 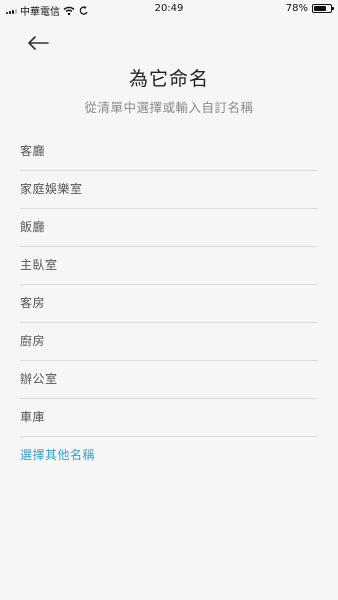 What do you see at coordinates (169, 304) in the screenshot?
I see `room-option-guest-room: 客房` at bounding box center [169, 304].